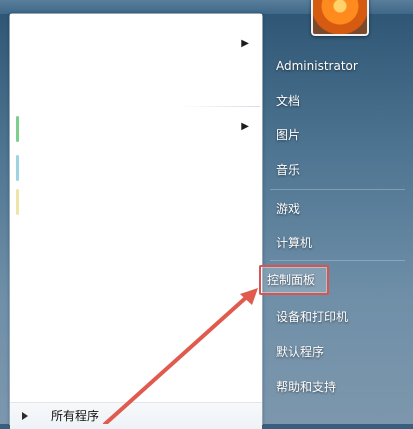 The width and height of the screenshot is (413, 429). What do you see at coordinates (340, 317) in the screenshot?
I see `menu-item-devices-printers: 设备和打印机` at bounding box center [340, 317].